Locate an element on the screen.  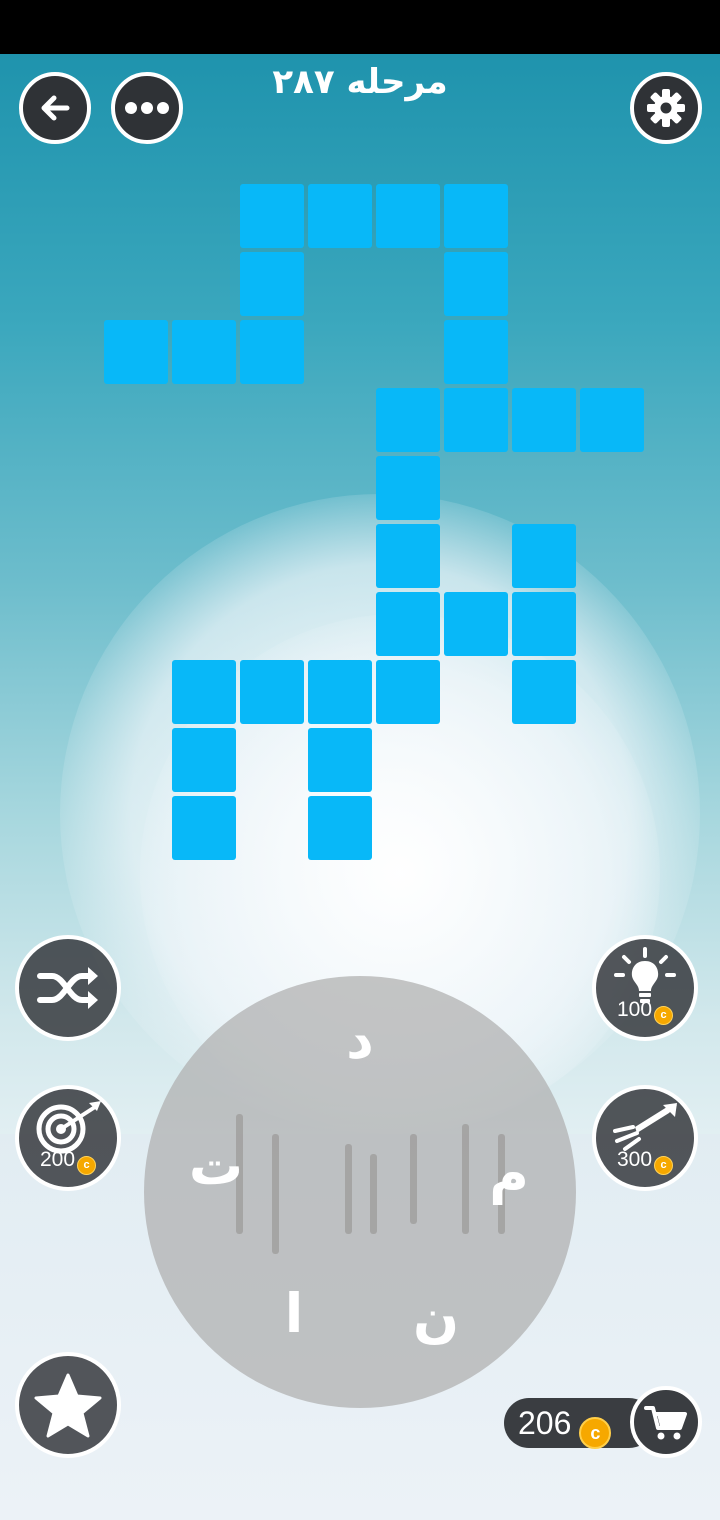
star-icon is located at coordinates (68, 1405).